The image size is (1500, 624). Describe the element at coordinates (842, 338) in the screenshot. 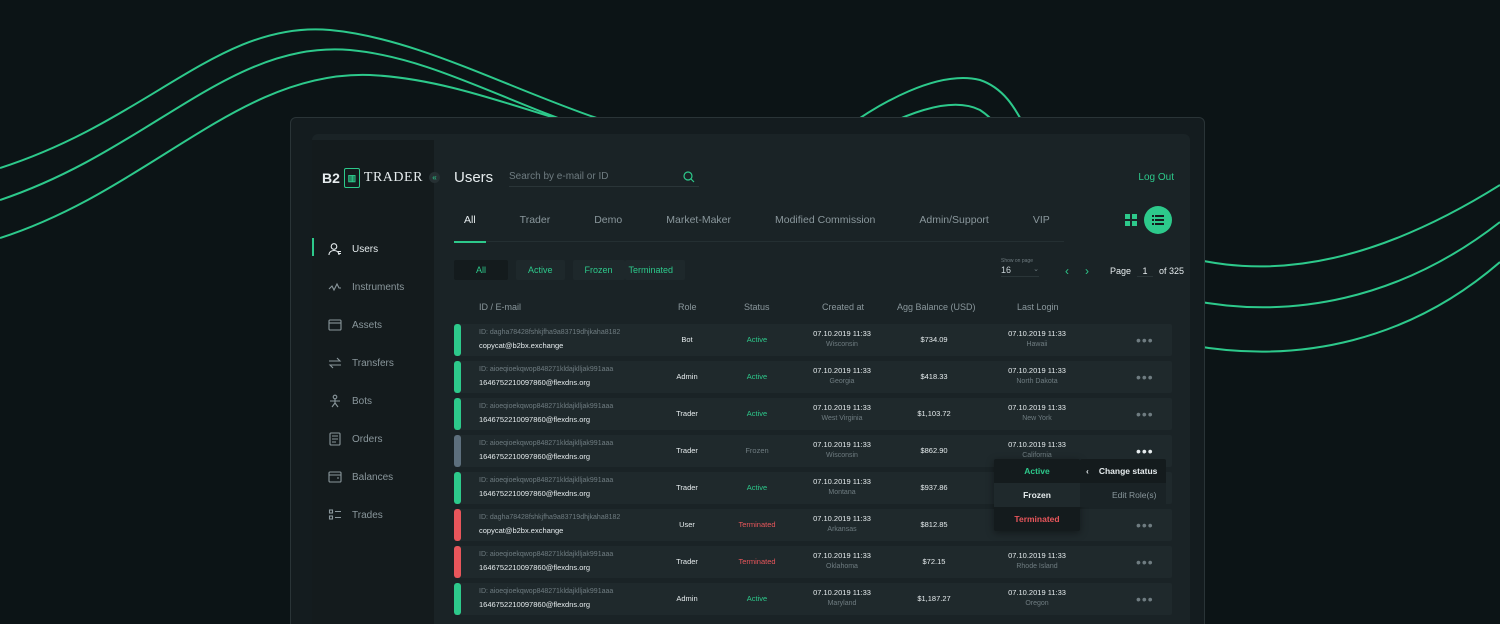

I see `created-at: 07.10.2019 11:33 Wisconsin` at that location.